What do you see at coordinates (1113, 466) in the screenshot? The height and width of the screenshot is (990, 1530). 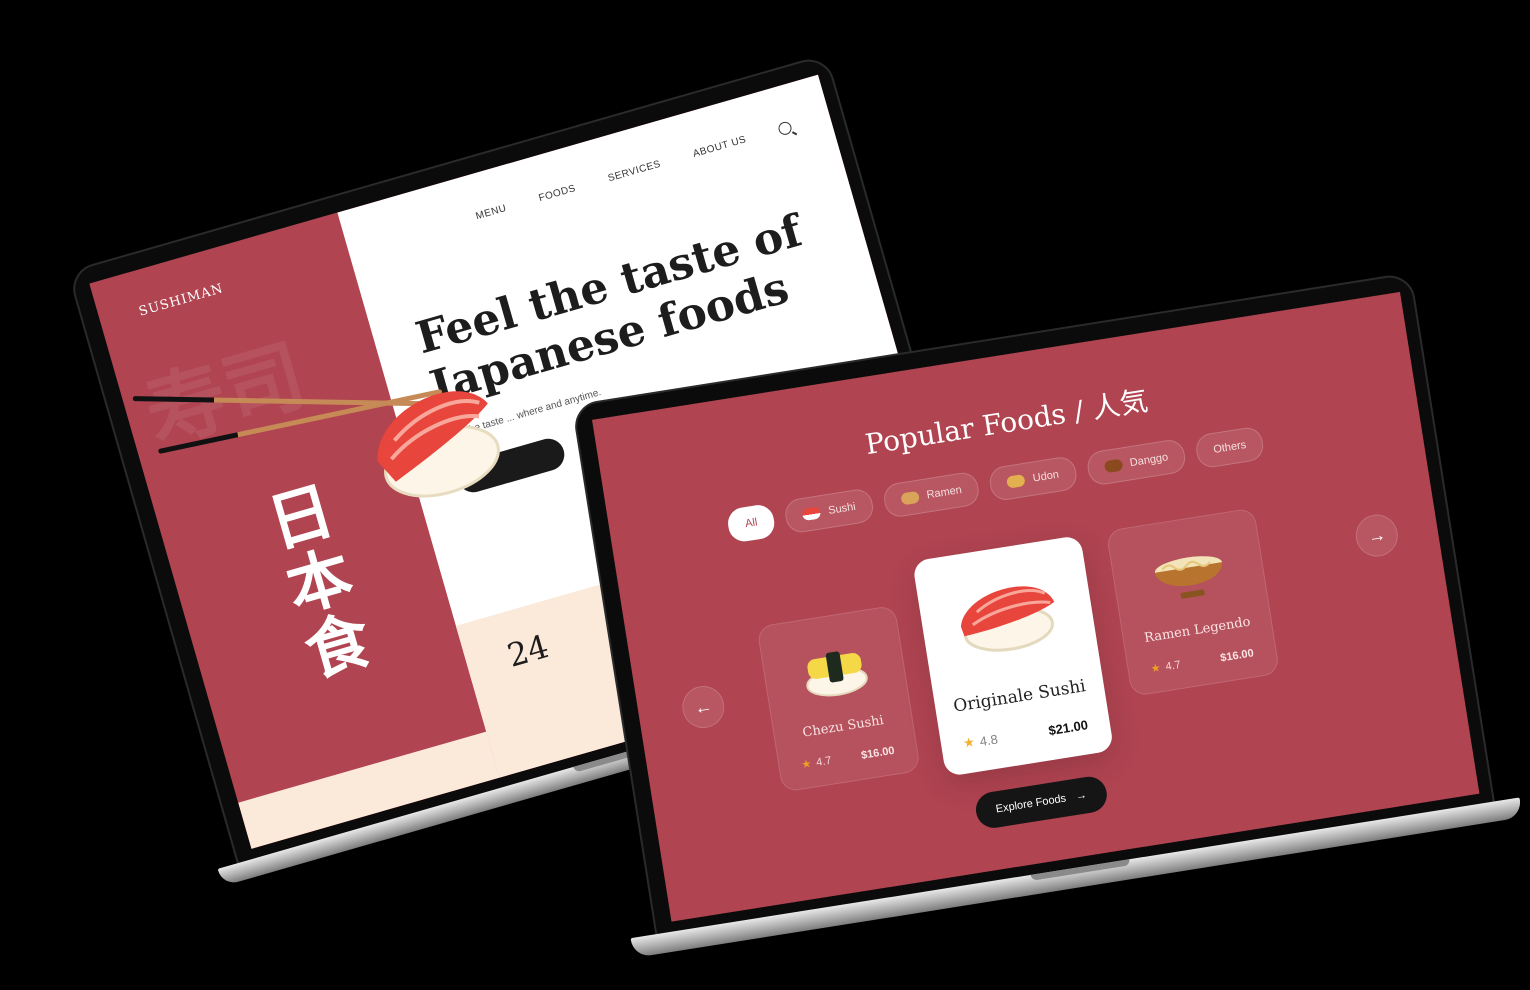 I see `dango-icon` at bounding box center [1113, 466].